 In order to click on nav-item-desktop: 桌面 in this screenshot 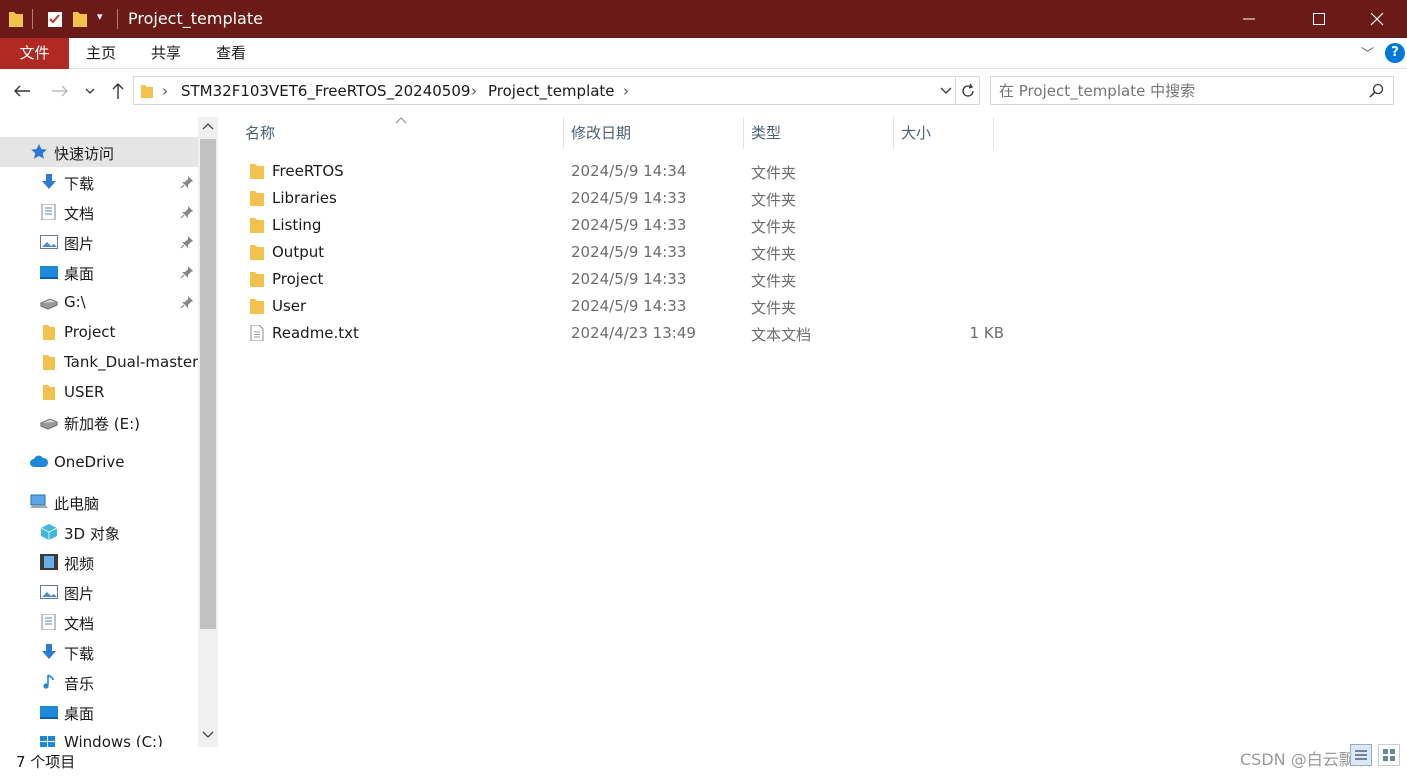, I will do `click(99, 272)`.